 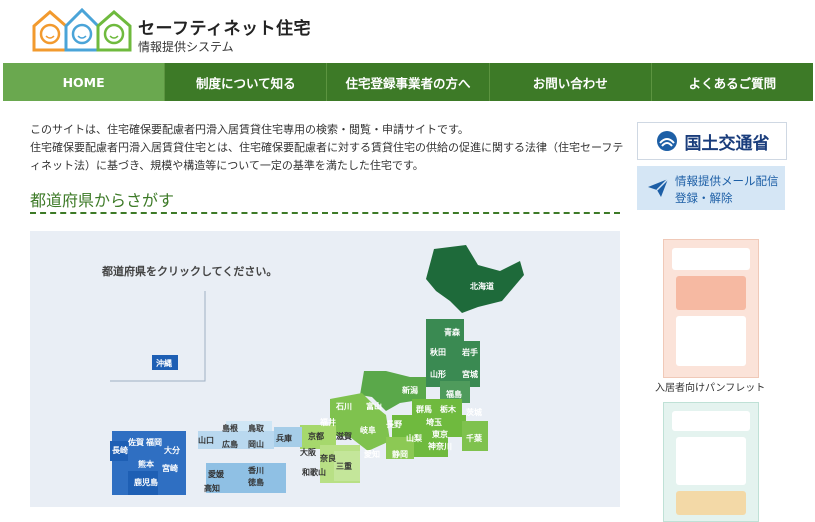 I want to click on pamphlet2-header-block, so click(x=711, y=421).